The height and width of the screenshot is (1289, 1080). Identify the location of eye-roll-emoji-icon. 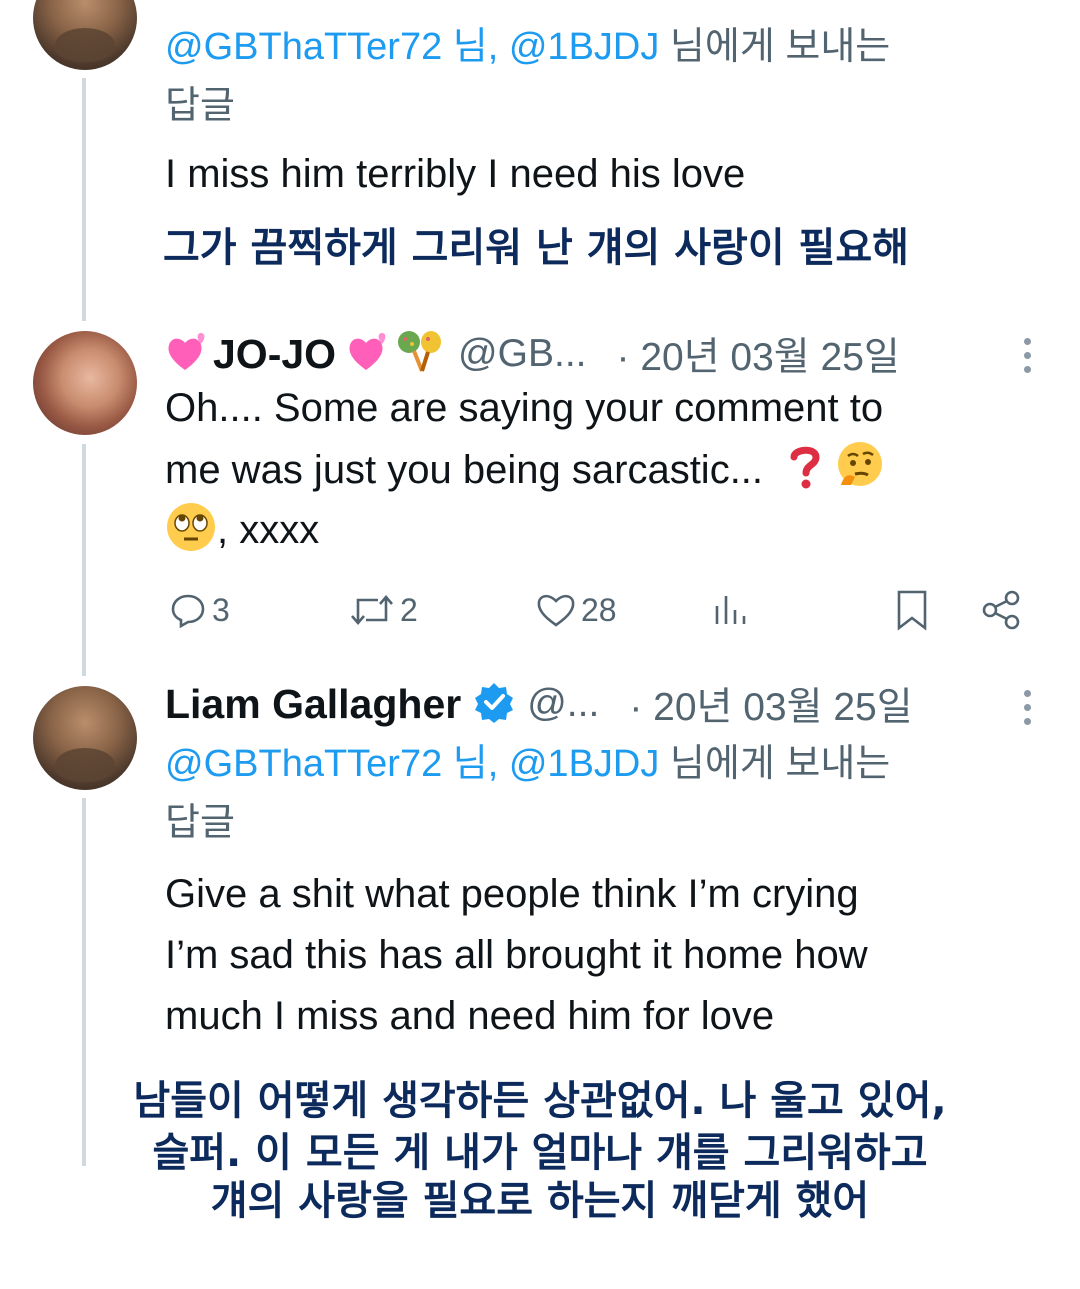
(191, 530).